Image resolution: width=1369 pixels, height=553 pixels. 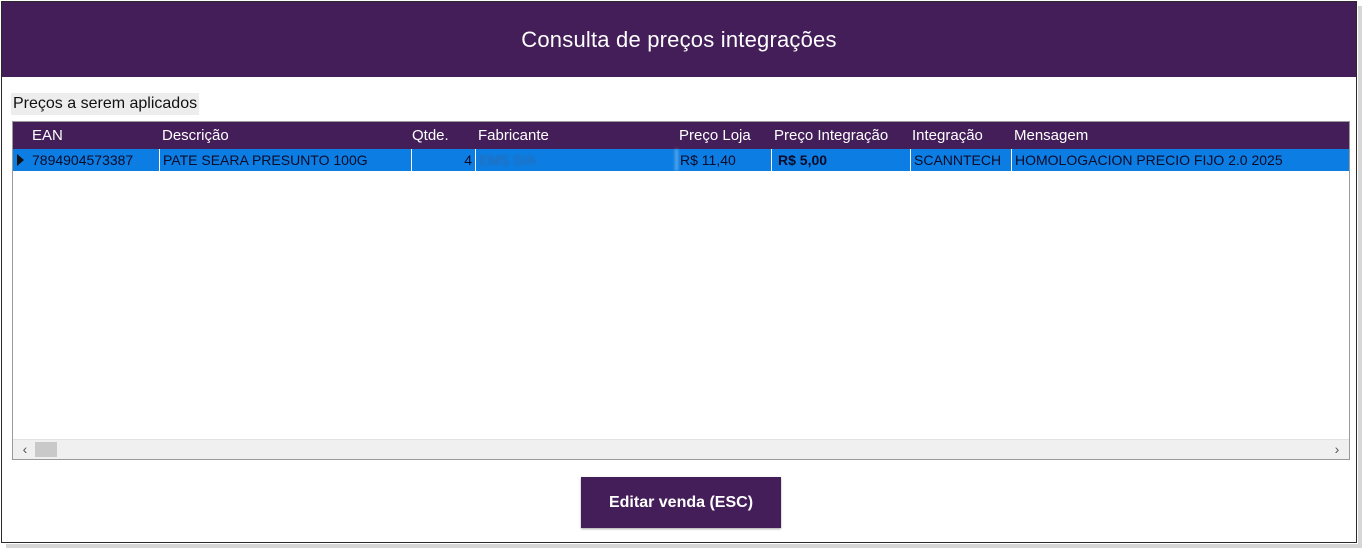 I want to click on column-header-integracao: Integração, so click(x=947, y=135).